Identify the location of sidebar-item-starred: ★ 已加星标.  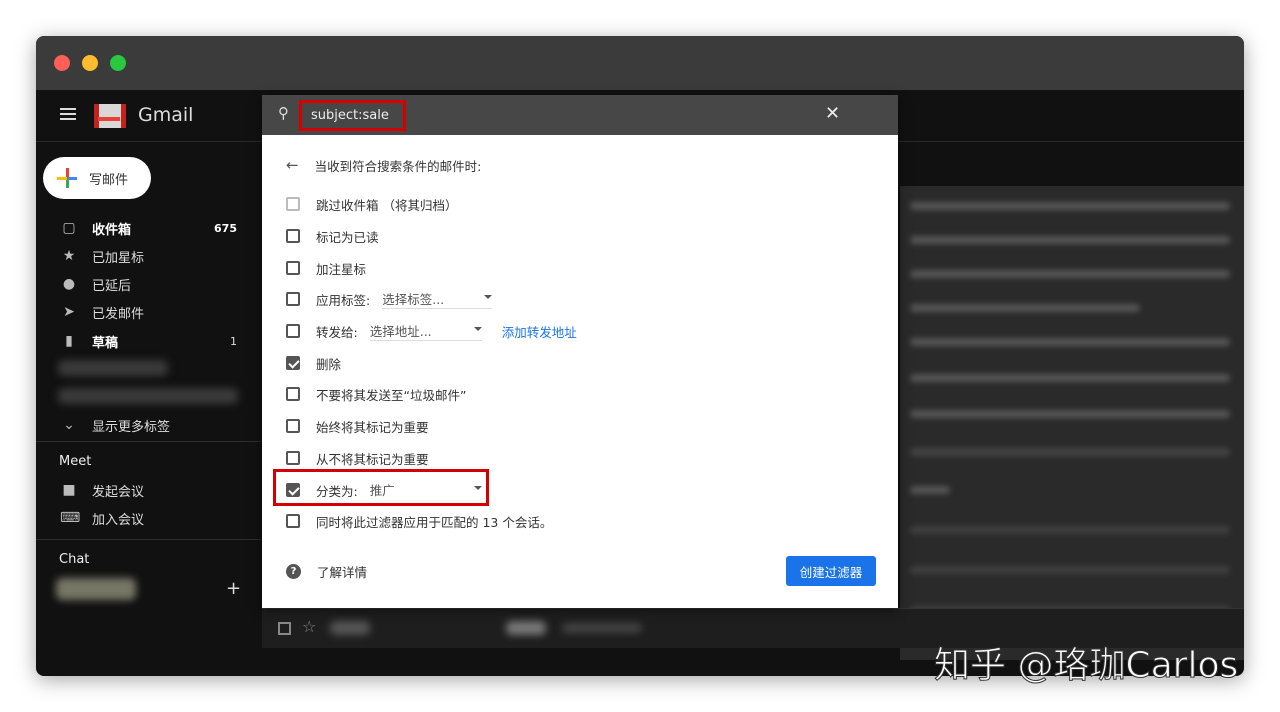
(148, 256).